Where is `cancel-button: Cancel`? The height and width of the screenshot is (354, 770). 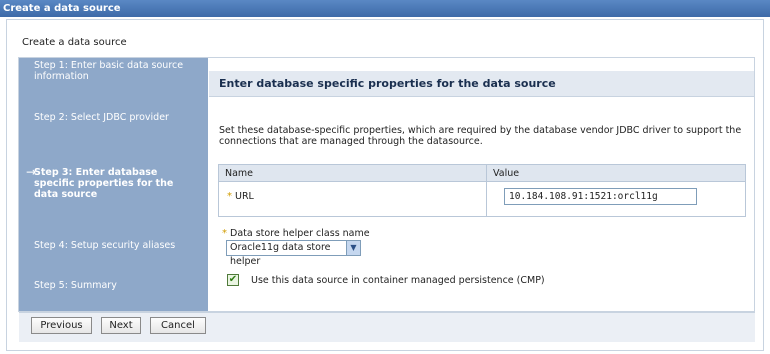 cancel-button: Cancel is located at coordinates (178, 325).